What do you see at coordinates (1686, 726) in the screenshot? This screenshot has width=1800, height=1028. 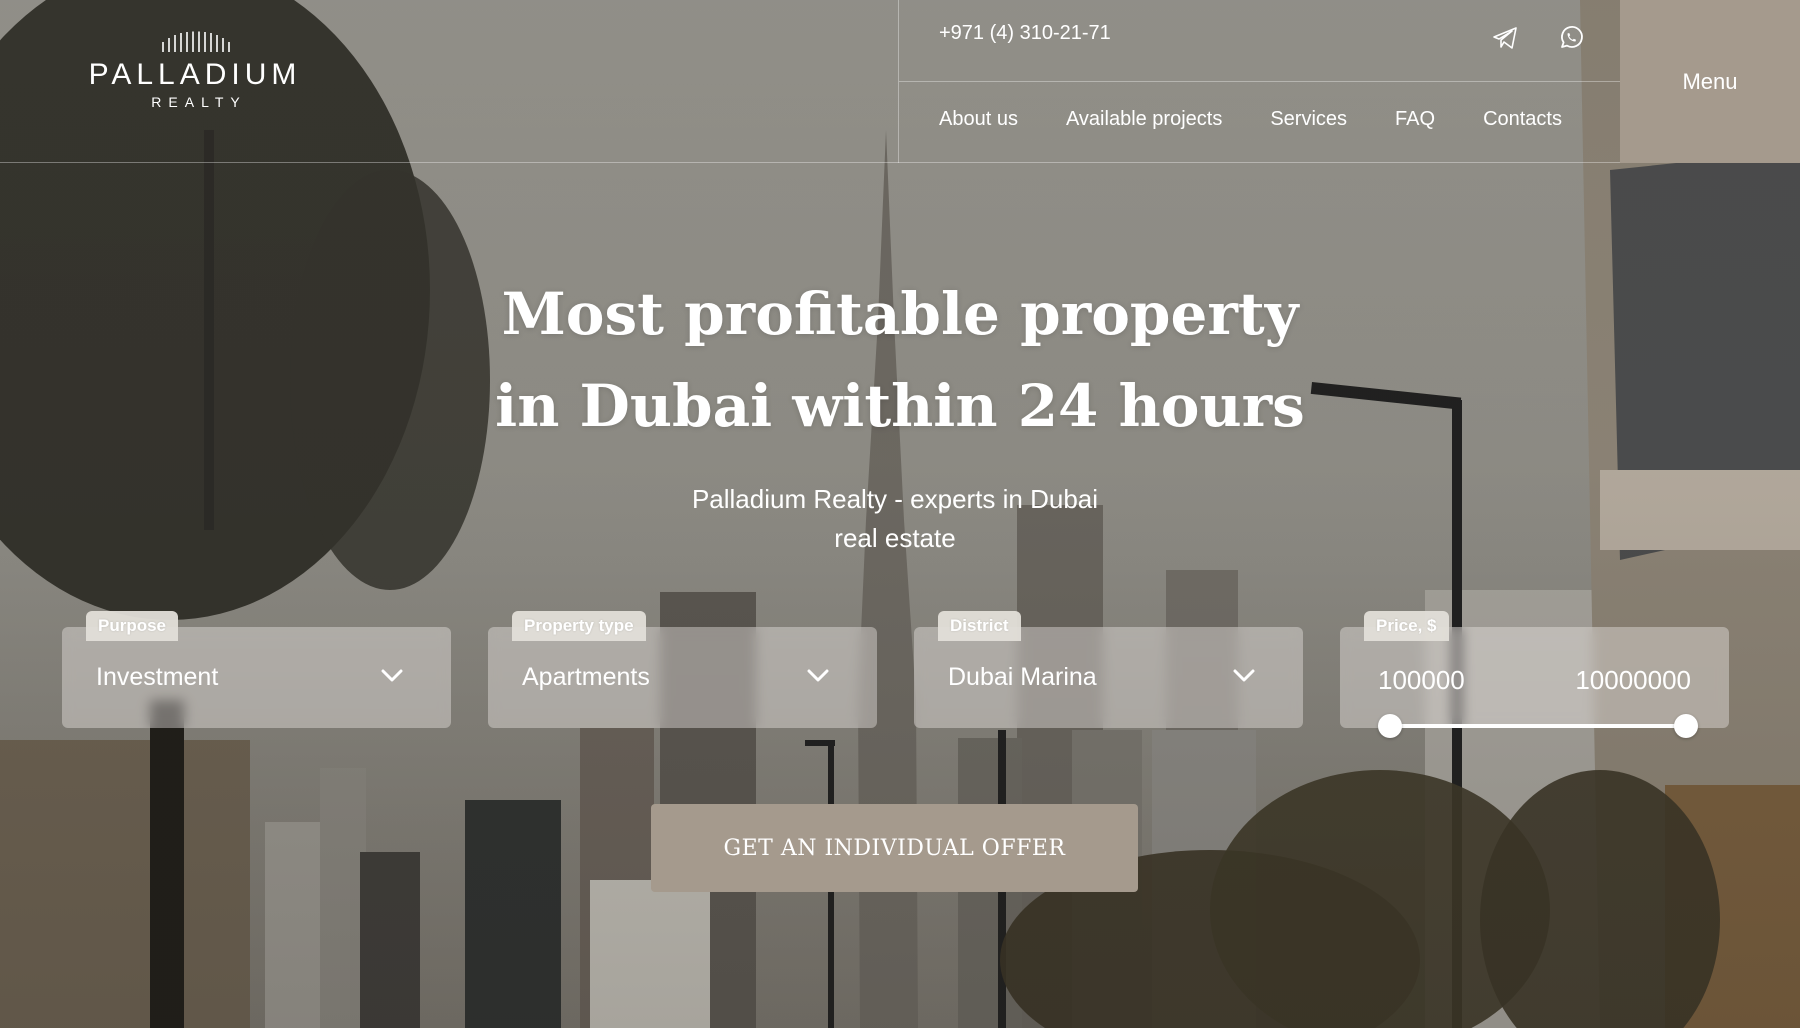 I see `price-slider-max-handle` at bounding box center [1686, 726].